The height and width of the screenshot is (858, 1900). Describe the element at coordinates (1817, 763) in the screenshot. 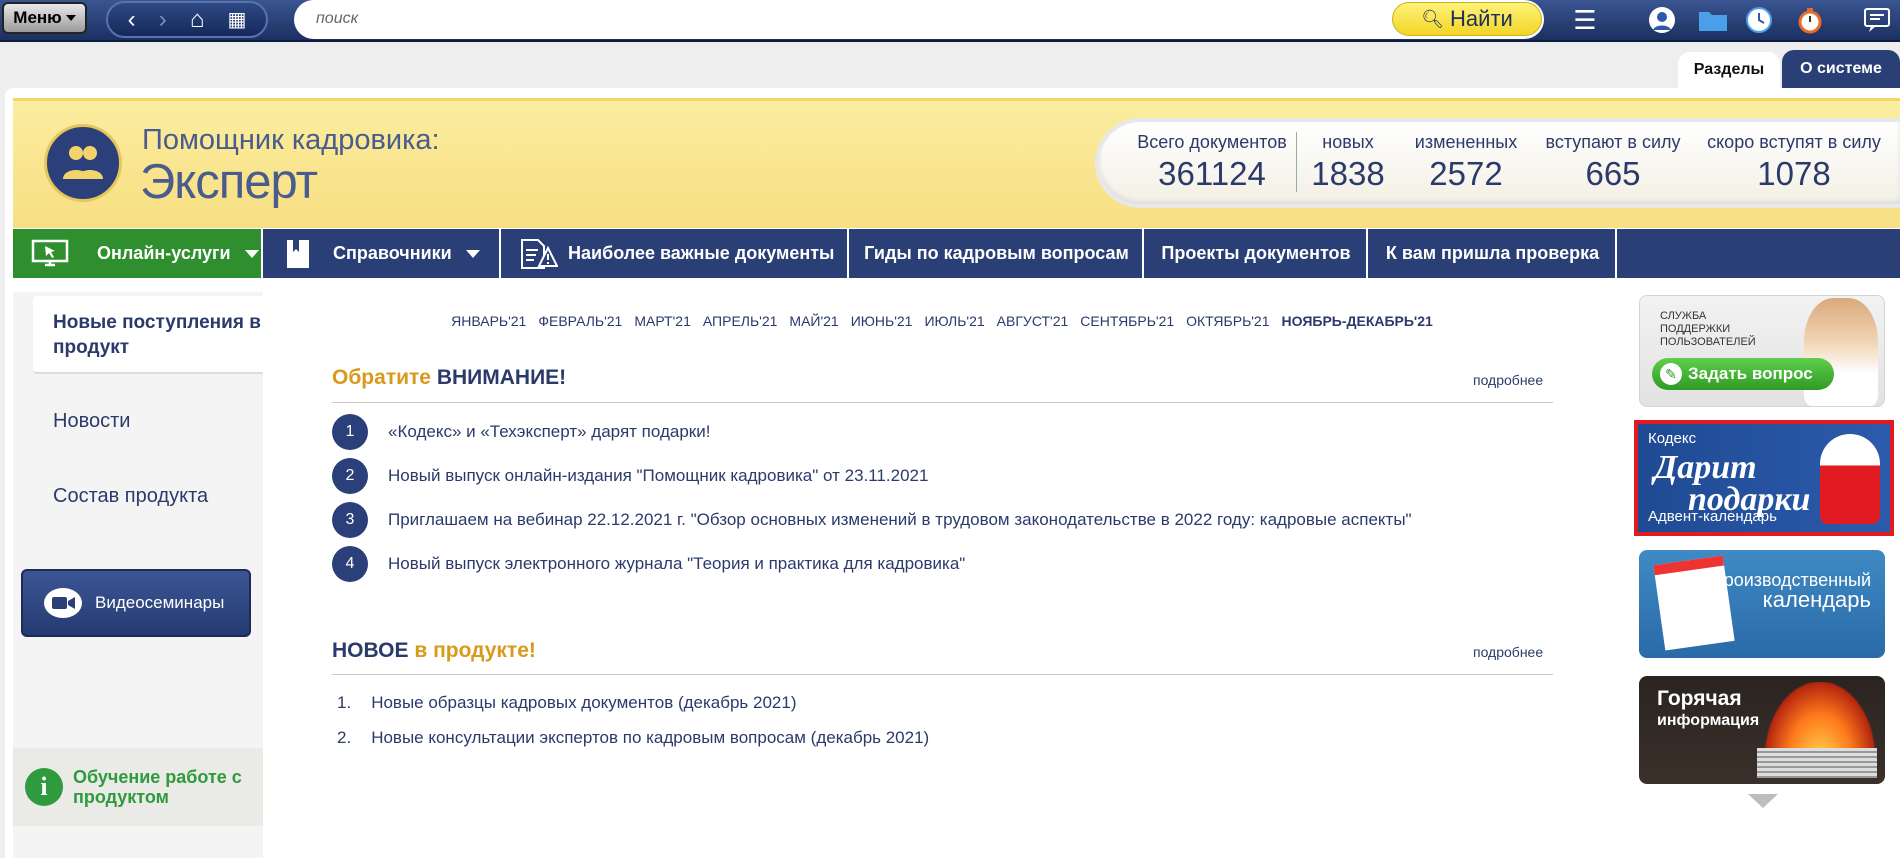

I see `newspapers-image` at that location.